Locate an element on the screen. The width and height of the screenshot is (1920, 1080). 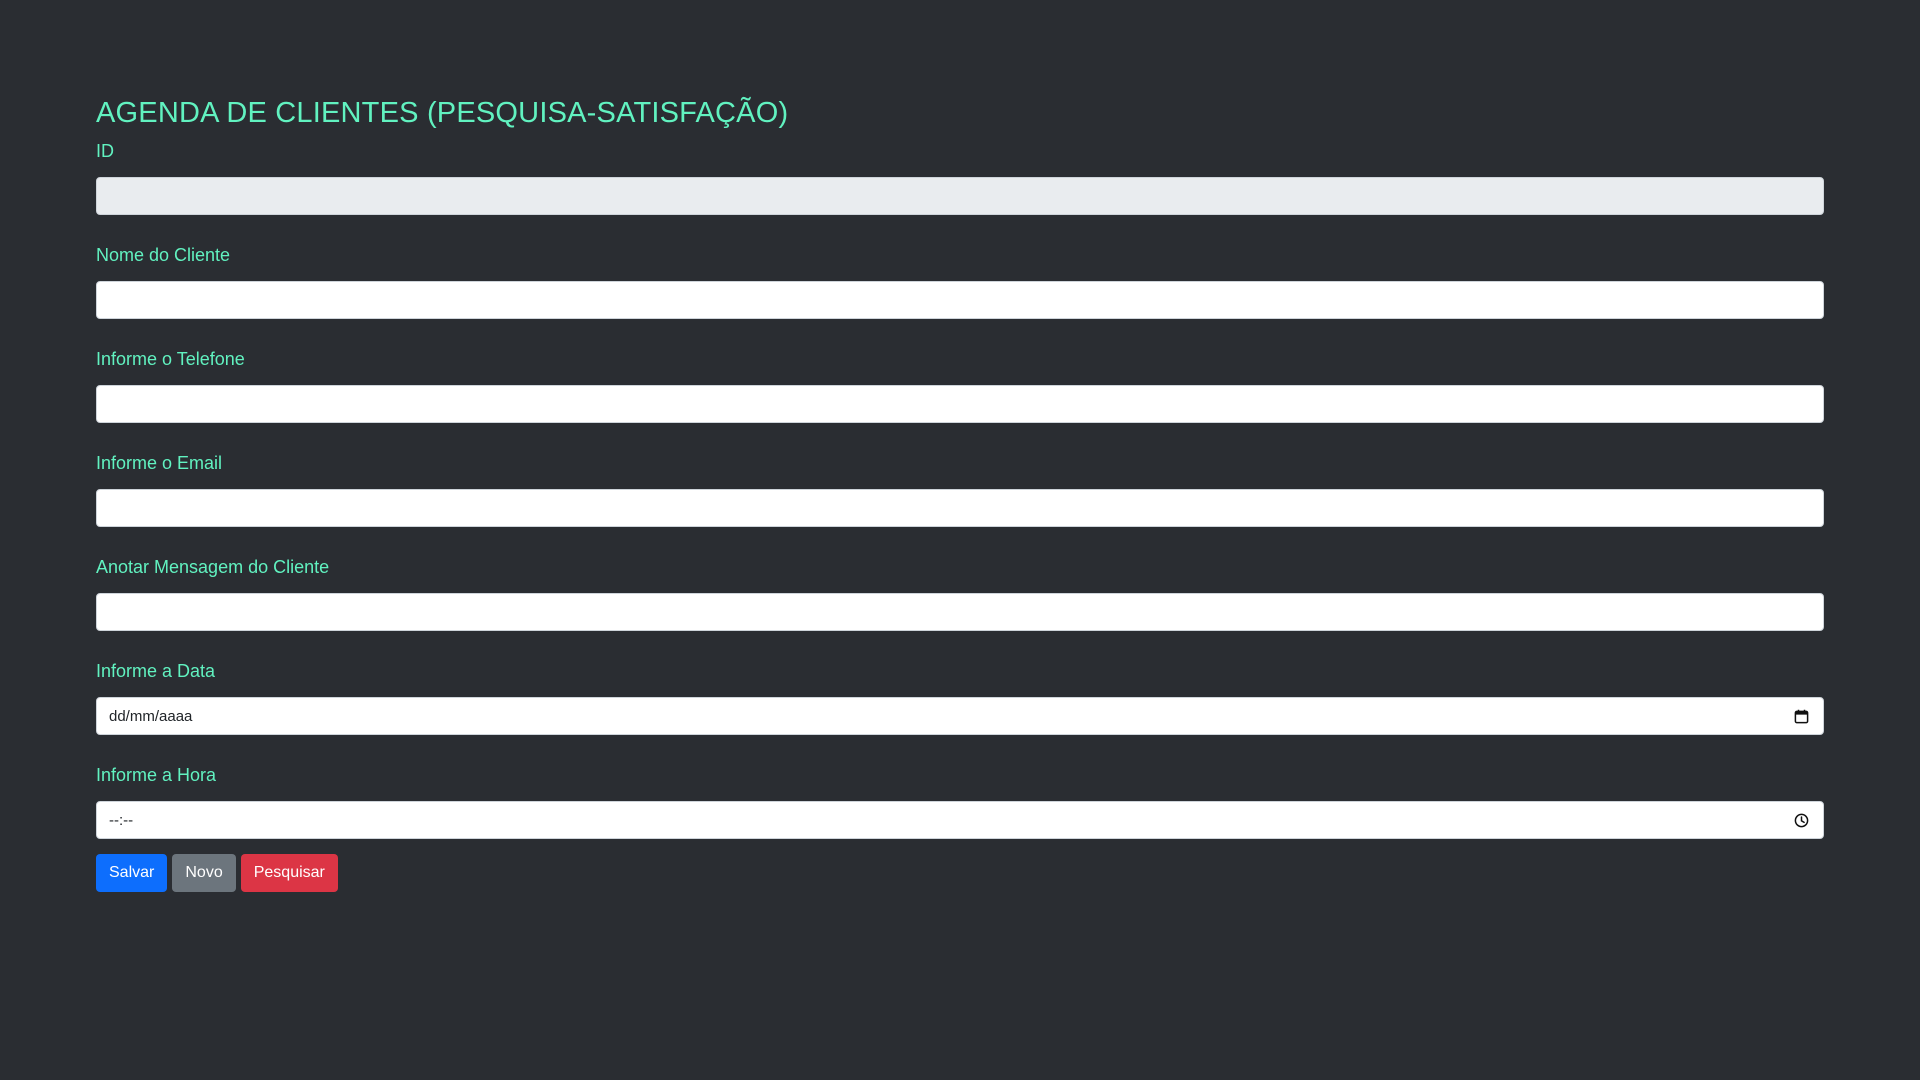
email-label: Informe o Email is located at coordinates (159, 463).